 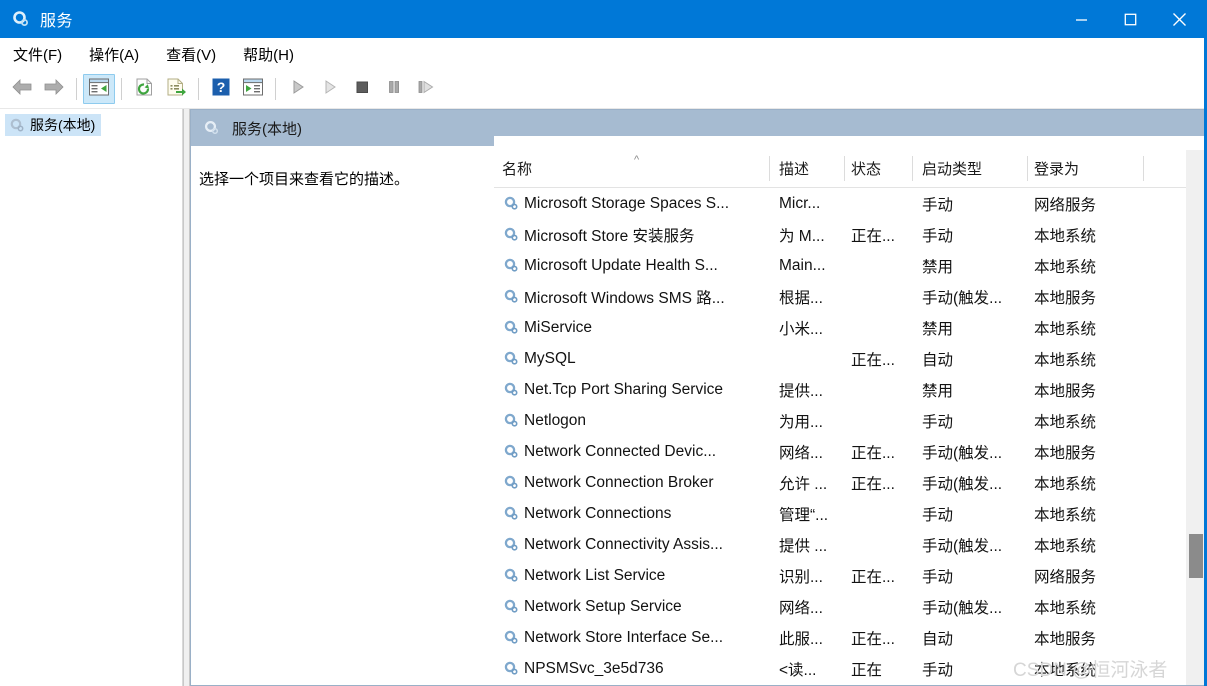 What do you see at coordinates (849, 606) in the screenshot?
I see `table-row: Network Setup Service 网络... 手动(触发... 本地系统` at bounding box center [849, 606].